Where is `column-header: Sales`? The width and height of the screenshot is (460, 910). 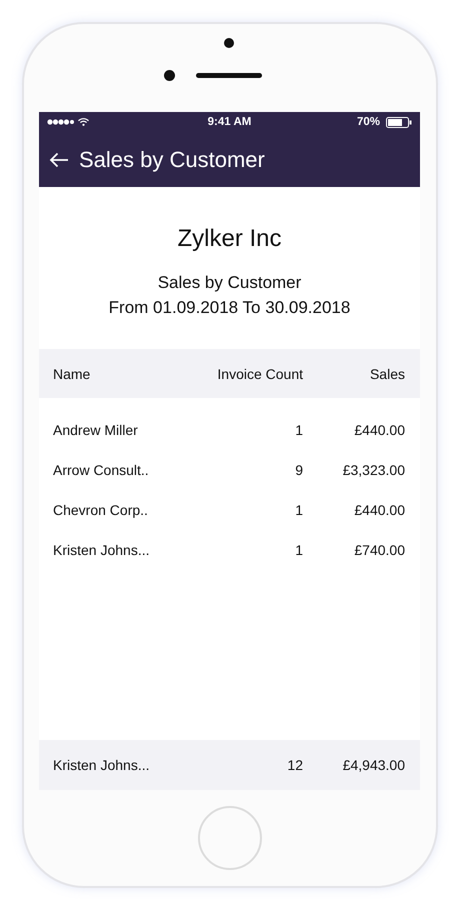
column-header: Sales is located at coordinates (386, 374).